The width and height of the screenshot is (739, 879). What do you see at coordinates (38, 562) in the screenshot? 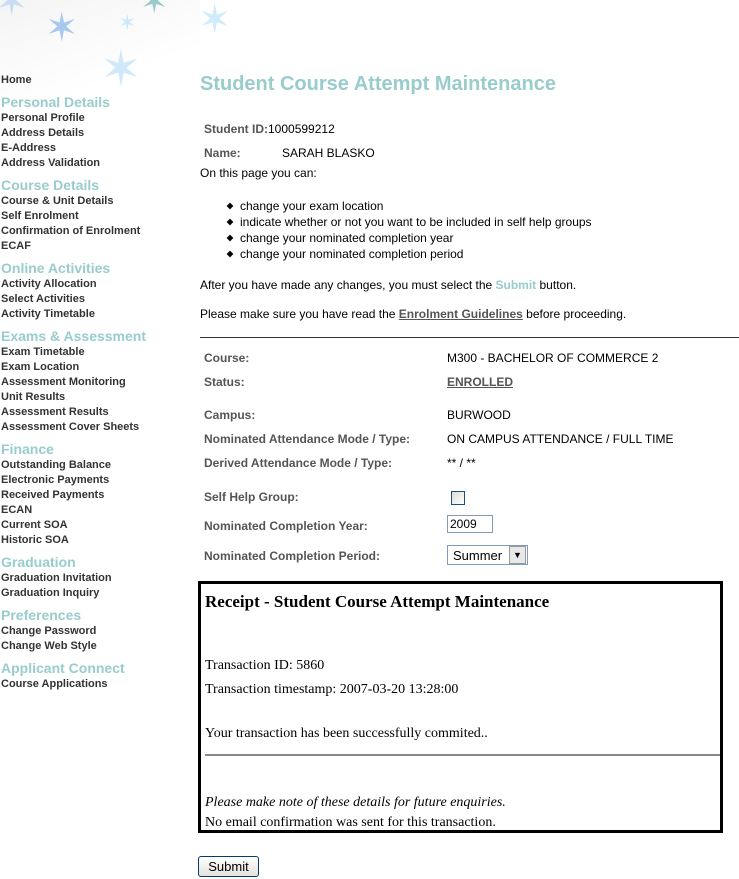
I see `sidebar-section-heading: Graduation` at bounding box center [38, 562].